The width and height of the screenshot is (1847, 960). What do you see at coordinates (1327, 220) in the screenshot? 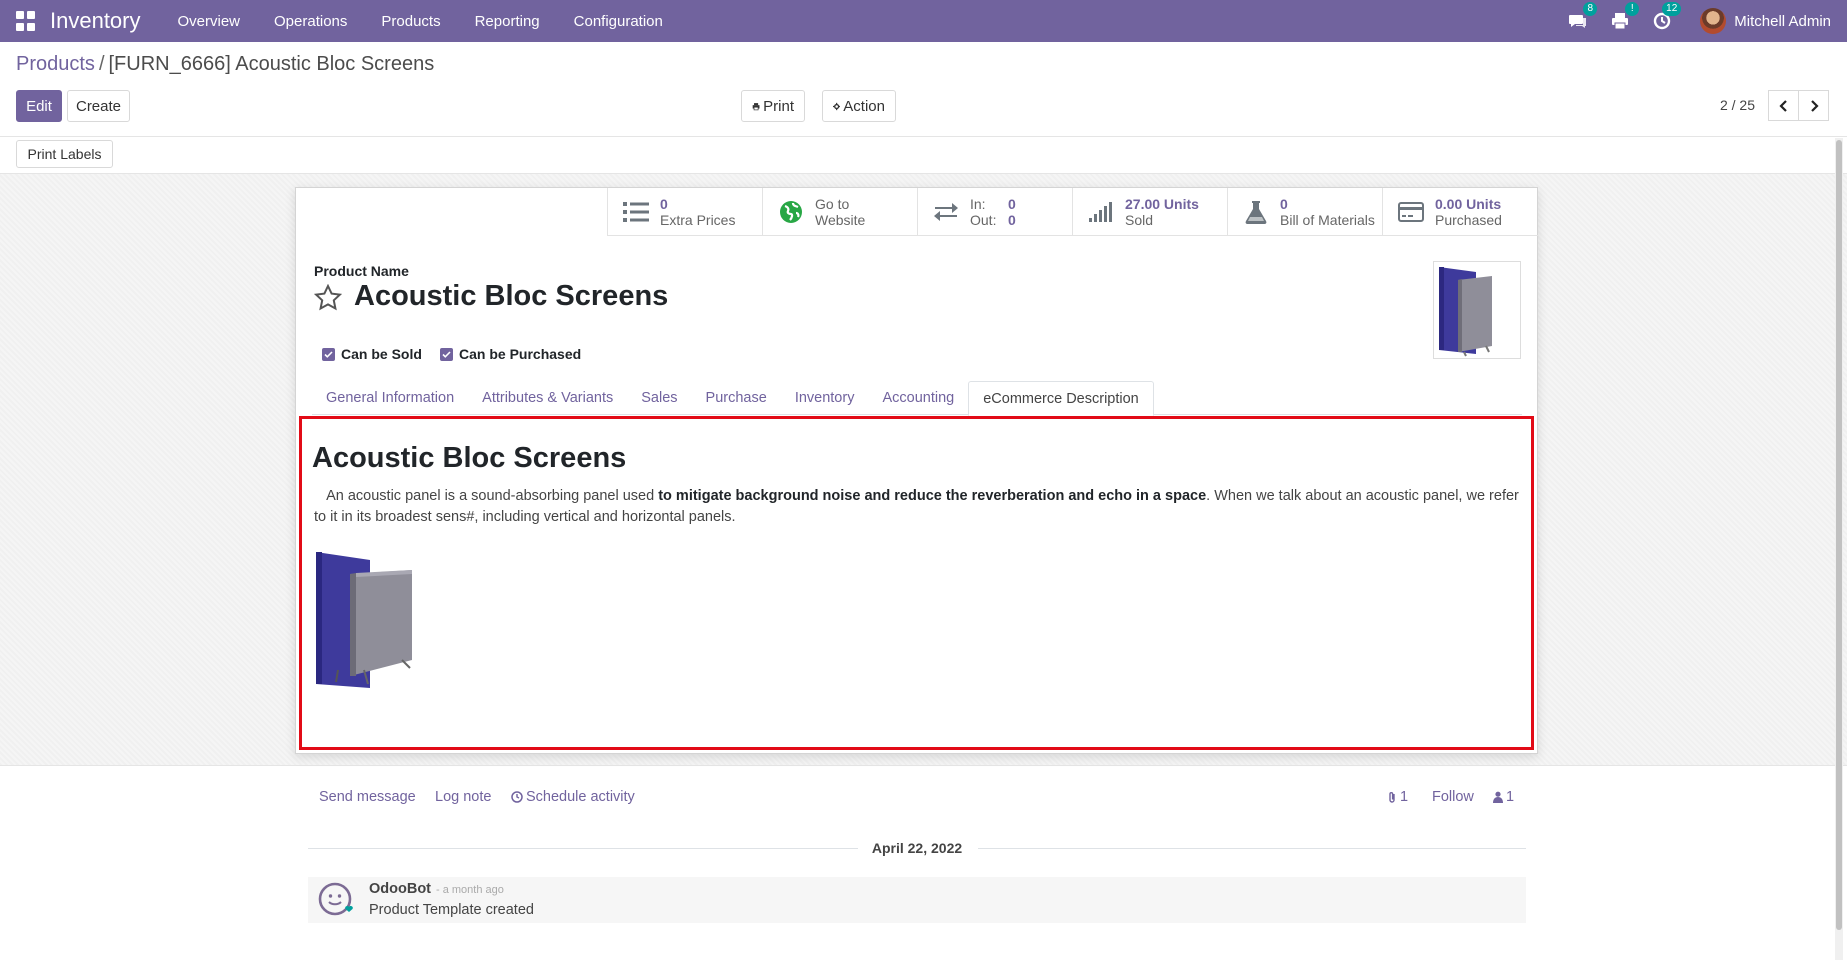
I see `bom-label: Bill of Materials` at bounding box center [1327, 220].